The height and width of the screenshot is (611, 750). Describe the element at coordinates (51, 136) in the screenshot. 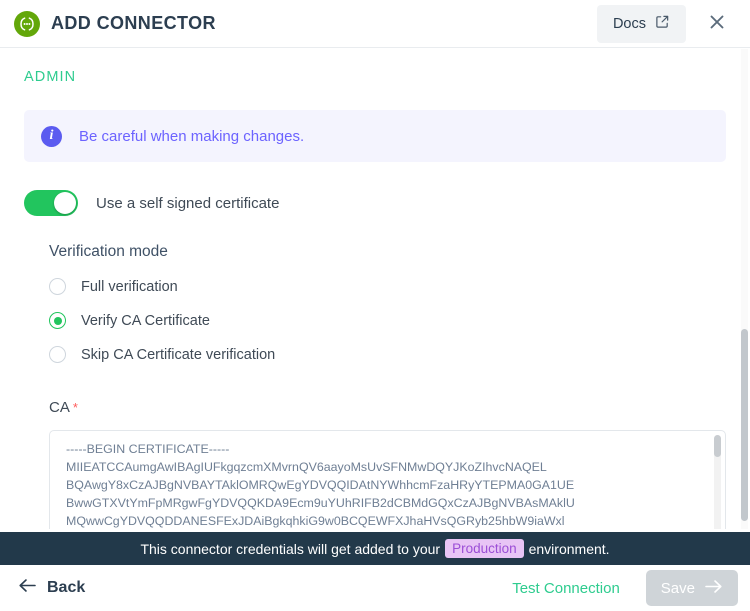

I see `info-icon: i` at that location.